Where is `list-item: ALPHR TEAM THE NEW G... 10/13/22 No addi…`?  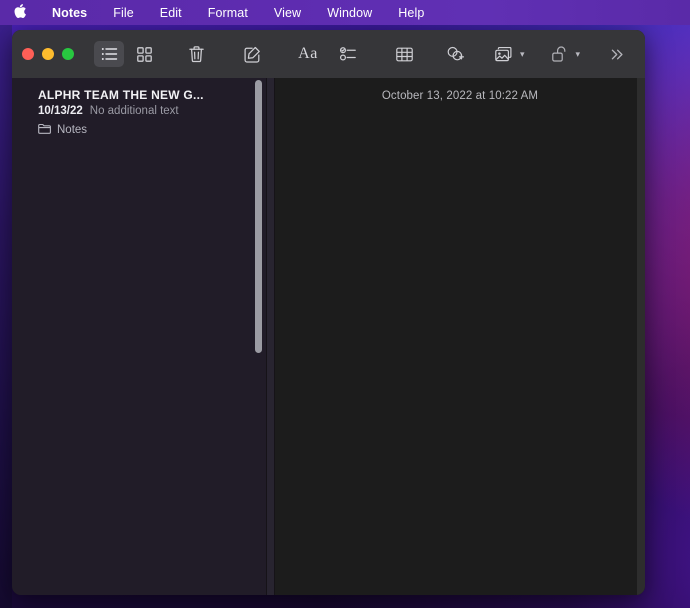 list-item: ALPHR TEAM THE NEW G... 10/13/22 No addi… is located at coordinates (139, 113).